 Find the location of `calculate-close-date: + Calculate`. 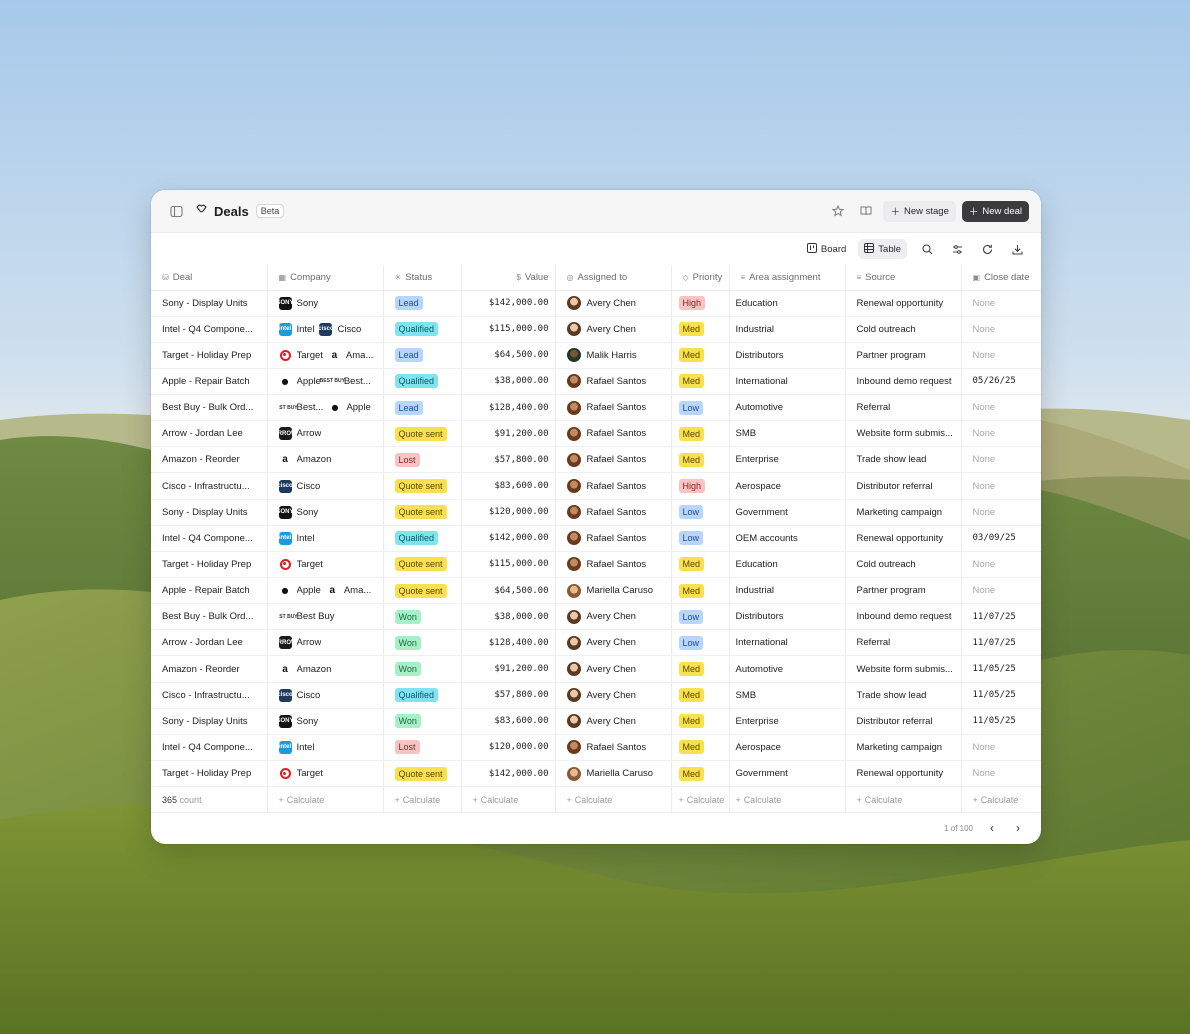

calculate-close-date: + Calculate is located at coordinates (1001, 800).